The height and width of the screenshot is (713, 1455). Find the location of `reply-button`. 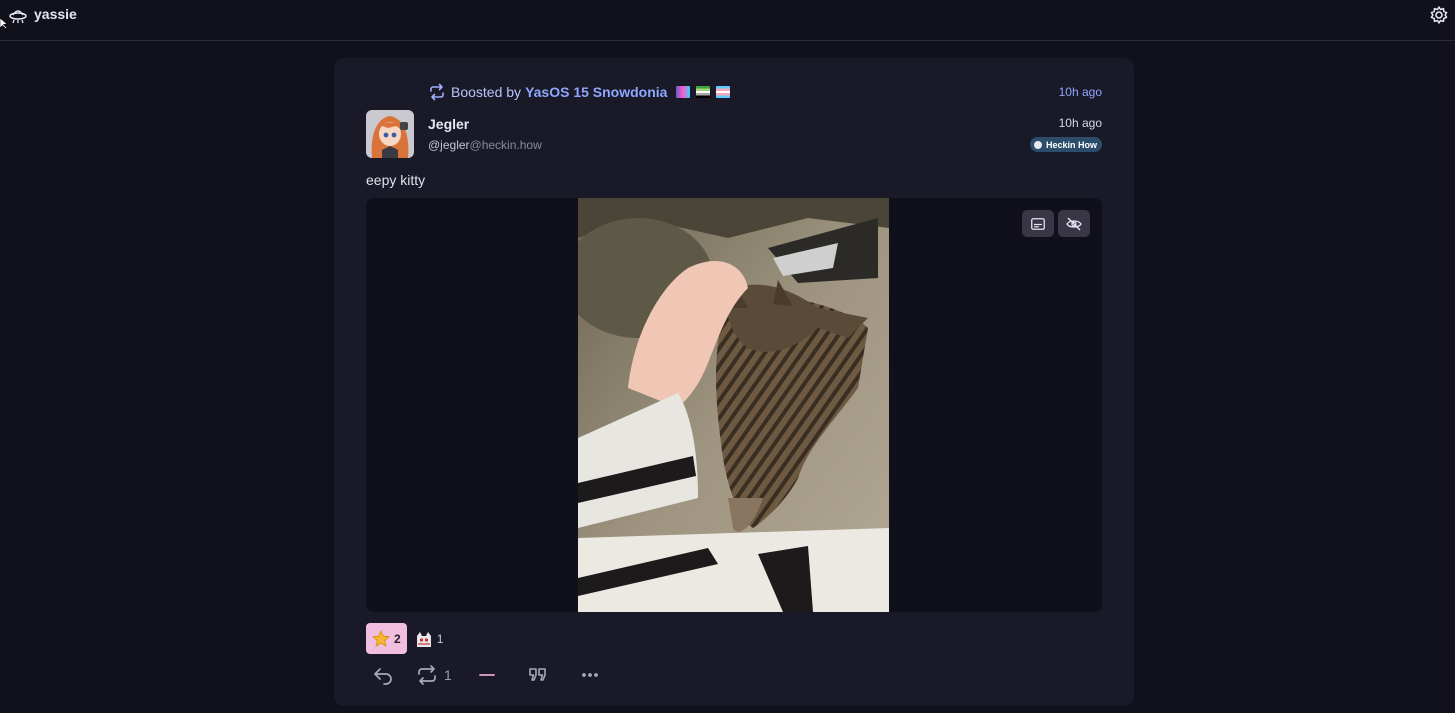

reply-button is located at coordinates (383, 675).